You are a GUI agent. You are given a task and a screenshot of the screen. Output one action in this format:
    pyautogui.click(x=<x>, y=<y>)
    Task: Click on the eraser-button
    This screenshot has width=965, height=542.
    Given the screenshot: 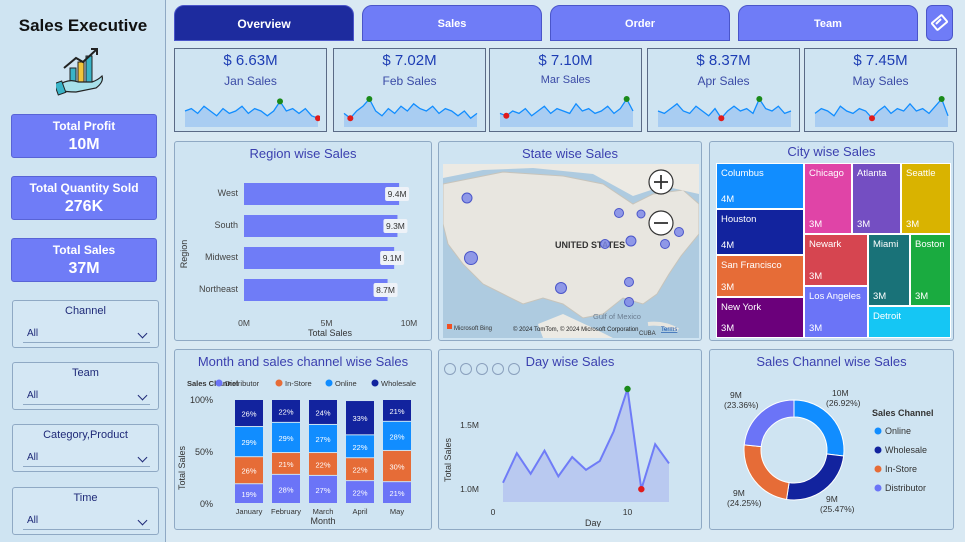 What is the action you would take?
    pyautogui.click(x=939, y=23)
    